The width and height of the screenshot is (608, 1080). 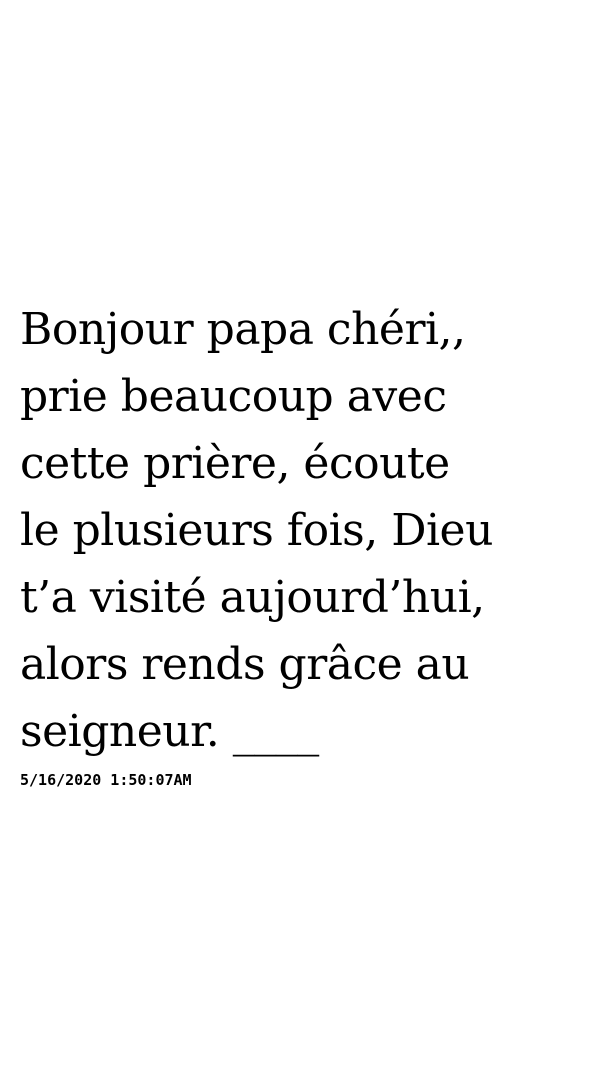 I want to click on message-timestamp: 5/16/2020 1:50:07AM, so click(x=106, y=780).